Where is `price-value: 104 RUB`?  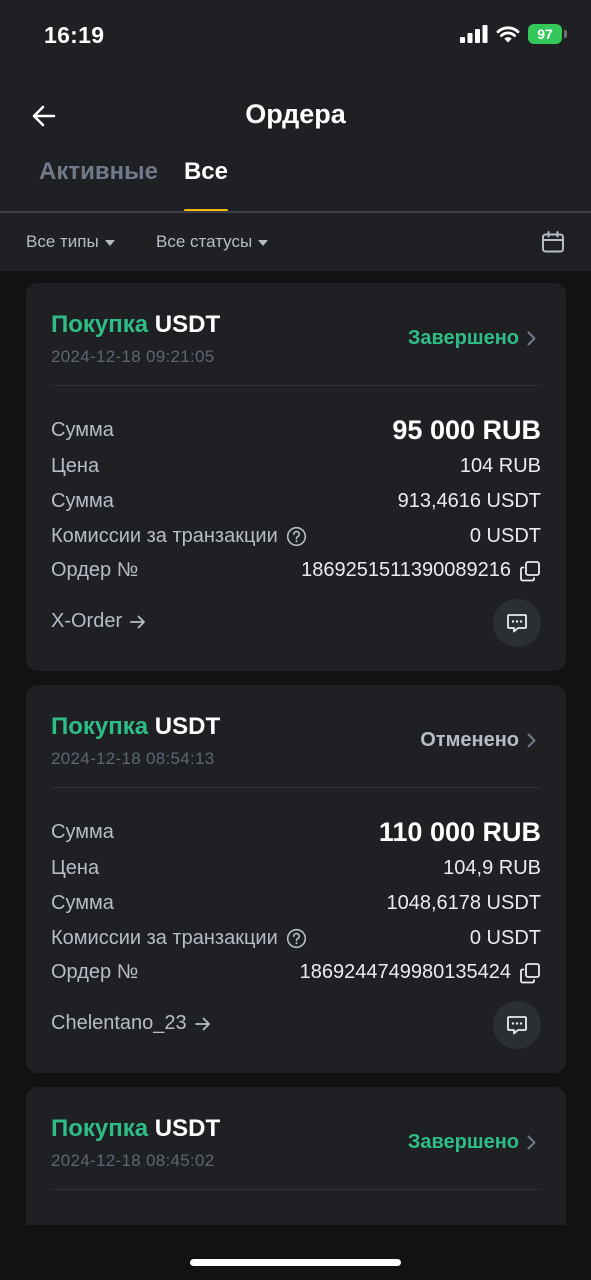
price-value: 104 RUB is located at coordinates (500, 466).